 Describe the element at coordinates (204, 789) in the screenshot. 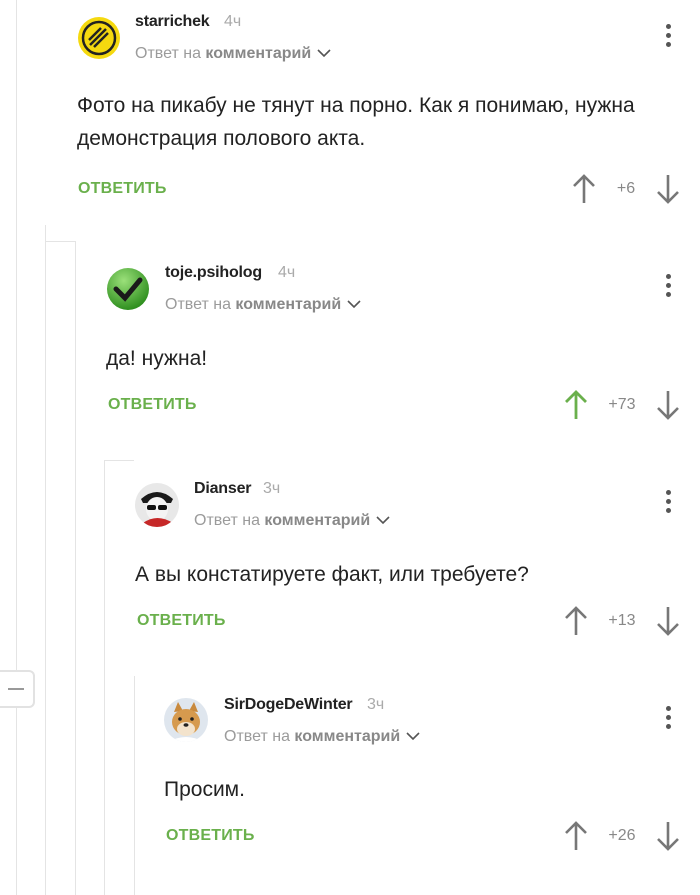

I see `comment-text: Просим.` at that location.